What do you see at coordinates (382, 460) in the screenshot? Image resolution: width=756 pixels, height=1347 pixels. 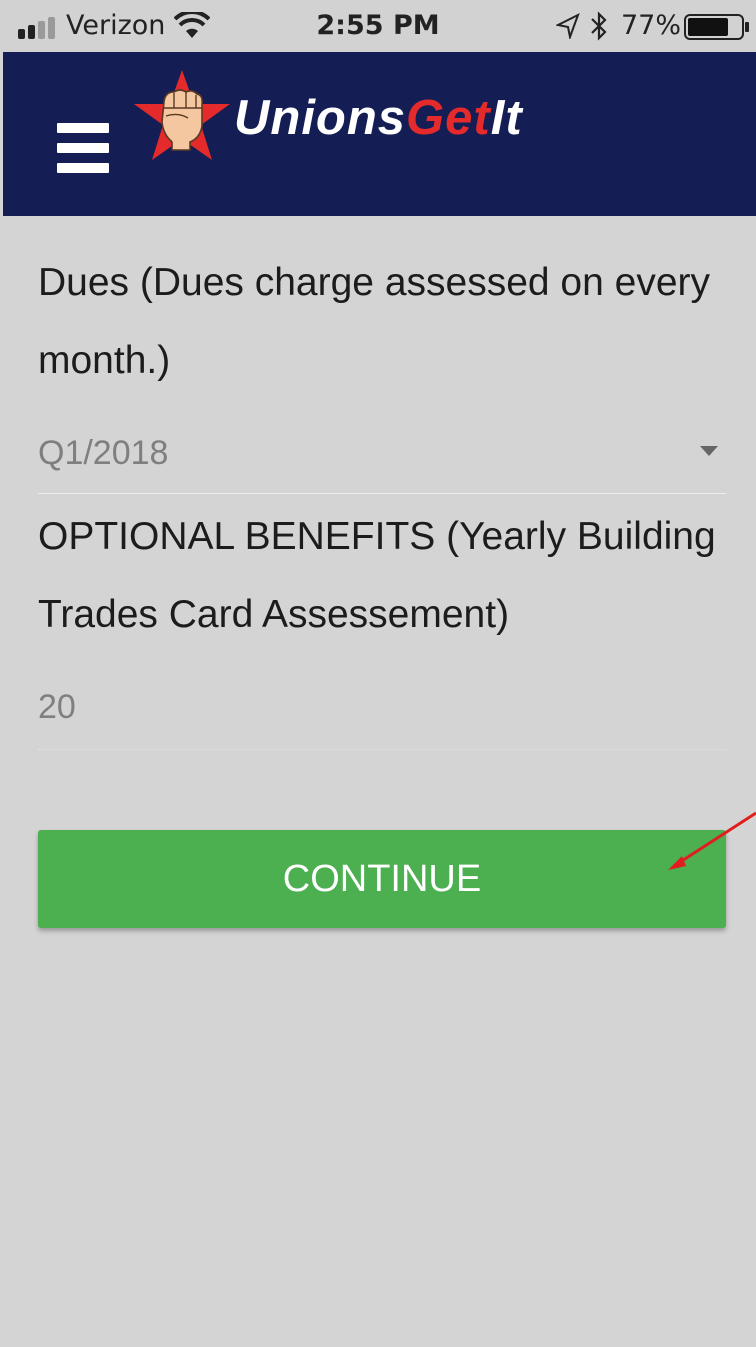 I see `dues-period-select: Q1/2018` at bounding box center [382, 460].